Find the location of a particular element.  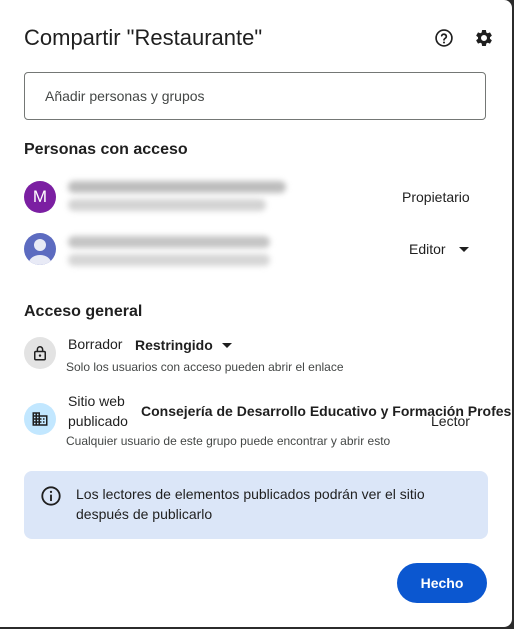

owner-role: Propietario is located at coordinates (436, 197).